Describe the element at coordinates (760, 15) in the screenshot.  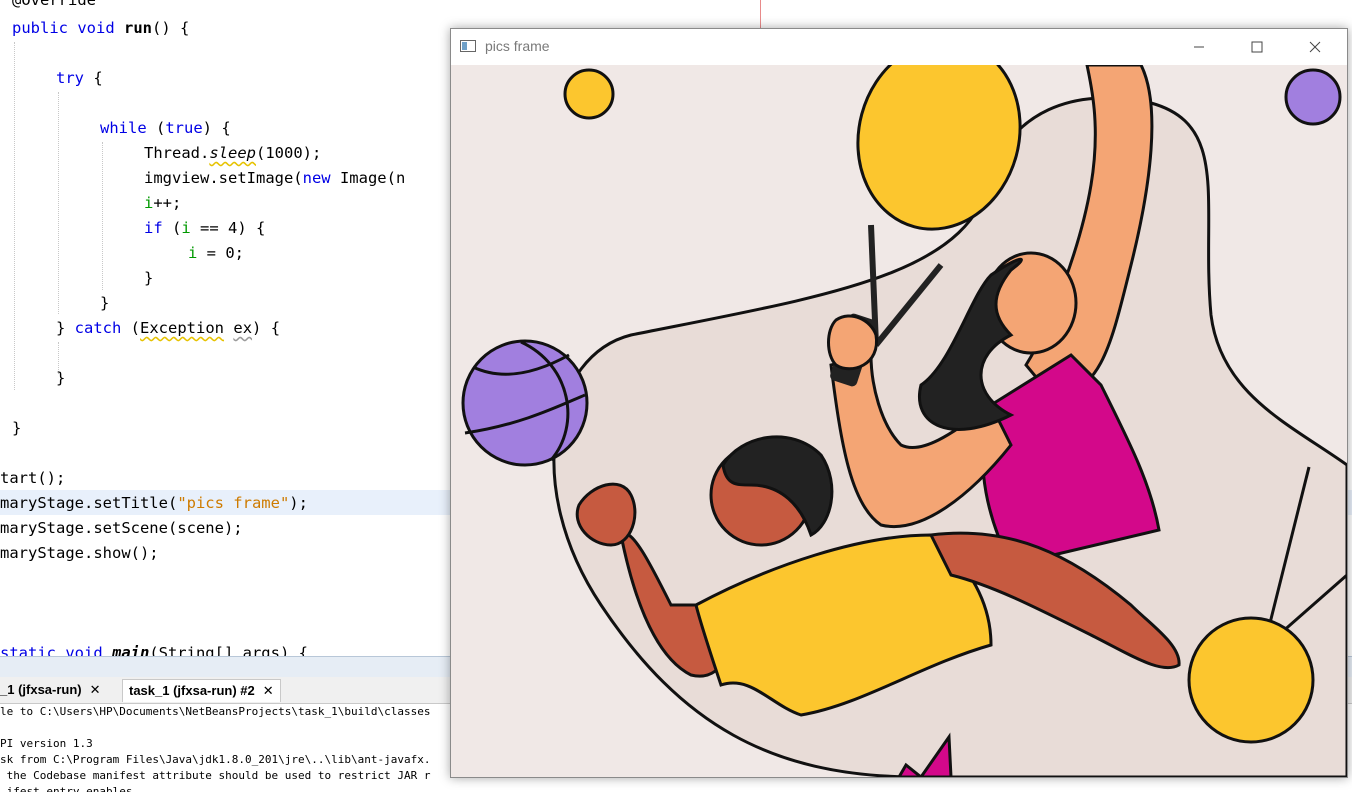
I see `right-margin-line` at that location.